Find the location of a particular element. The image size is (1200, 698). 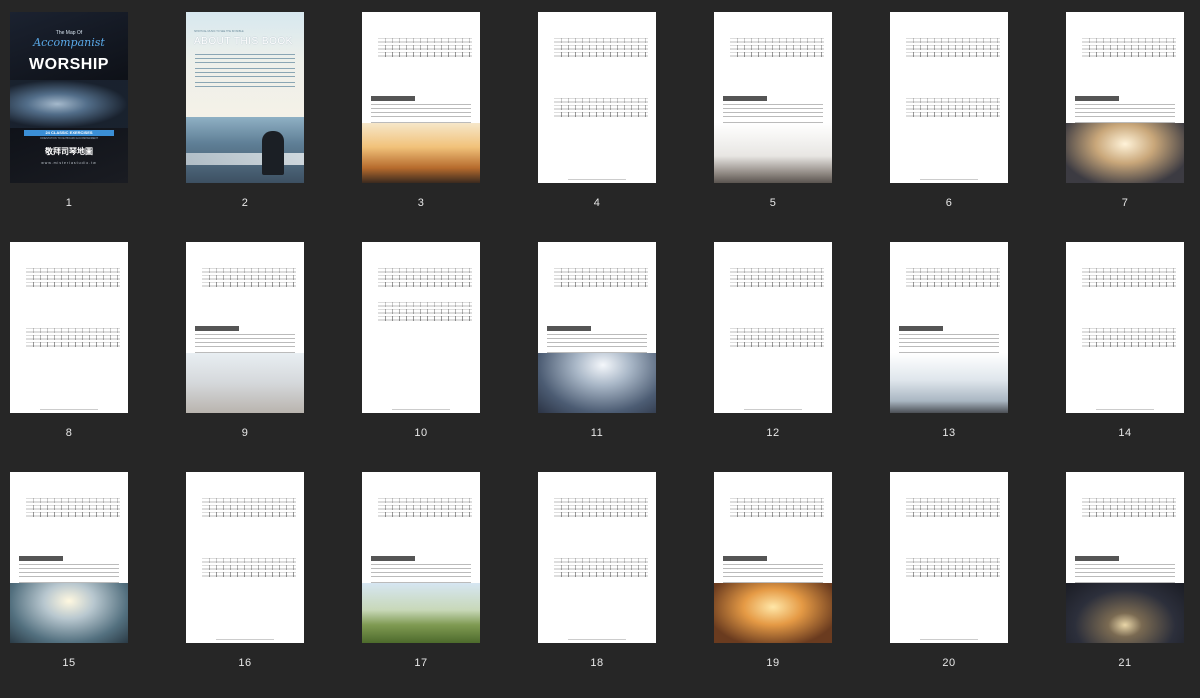

page-thumbnail-18: 18 is located at coordinates (597, 585).